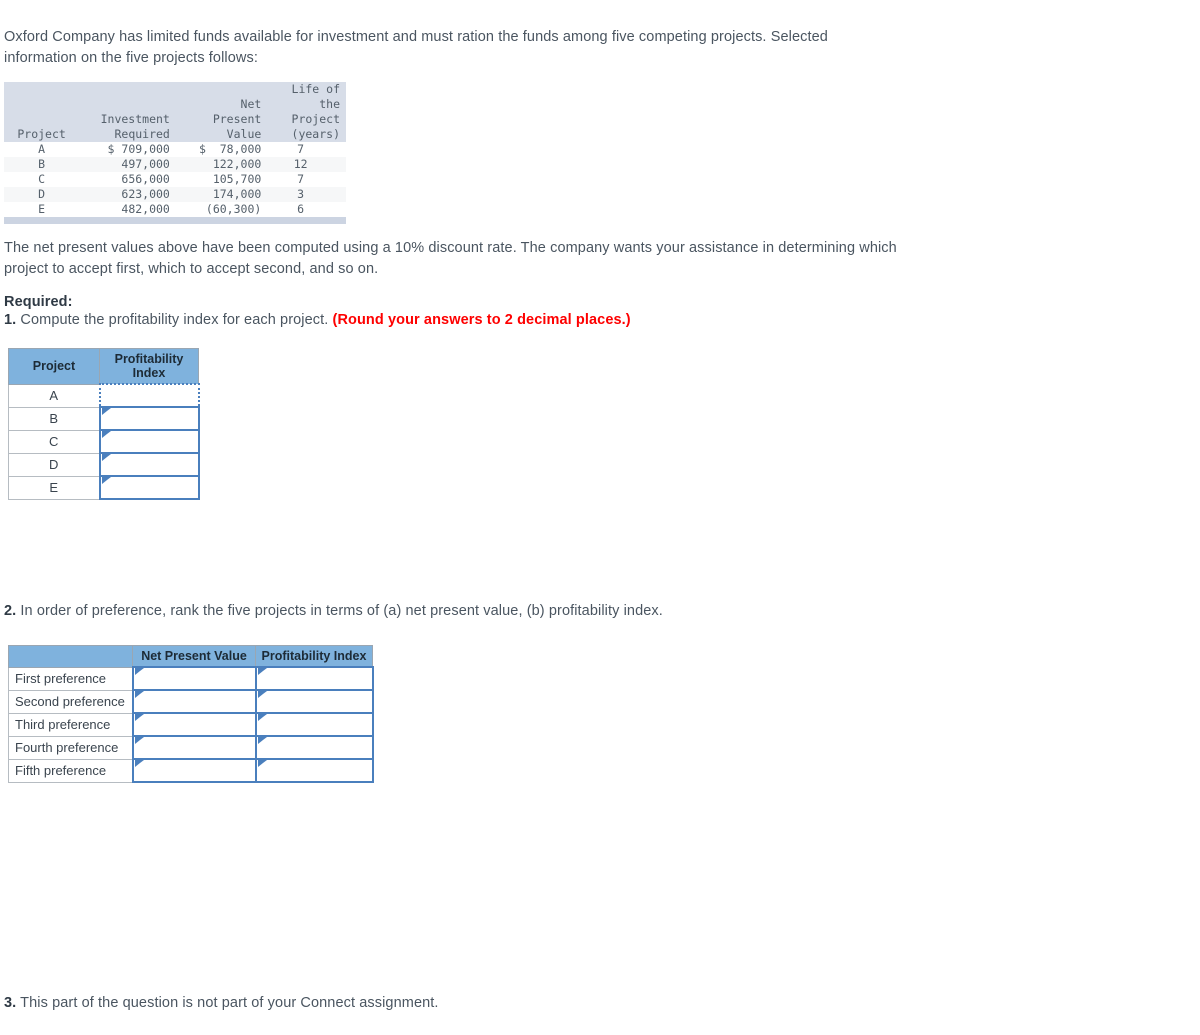  Describe the element at coordinates (175, 149) in the screenshot. I see `table-row: A $ 709,000 $ 78,000 7` at that location.